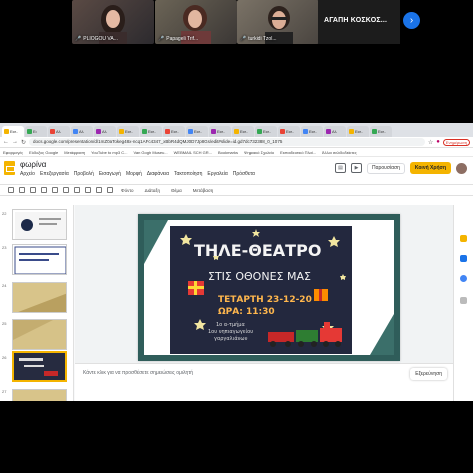 The width and height of the screenshot is (473, 473). What do you see at coordinates (33, 164) in the screenshot?
I see `document-title: φωρίνα` at bounding box center [33, 164].